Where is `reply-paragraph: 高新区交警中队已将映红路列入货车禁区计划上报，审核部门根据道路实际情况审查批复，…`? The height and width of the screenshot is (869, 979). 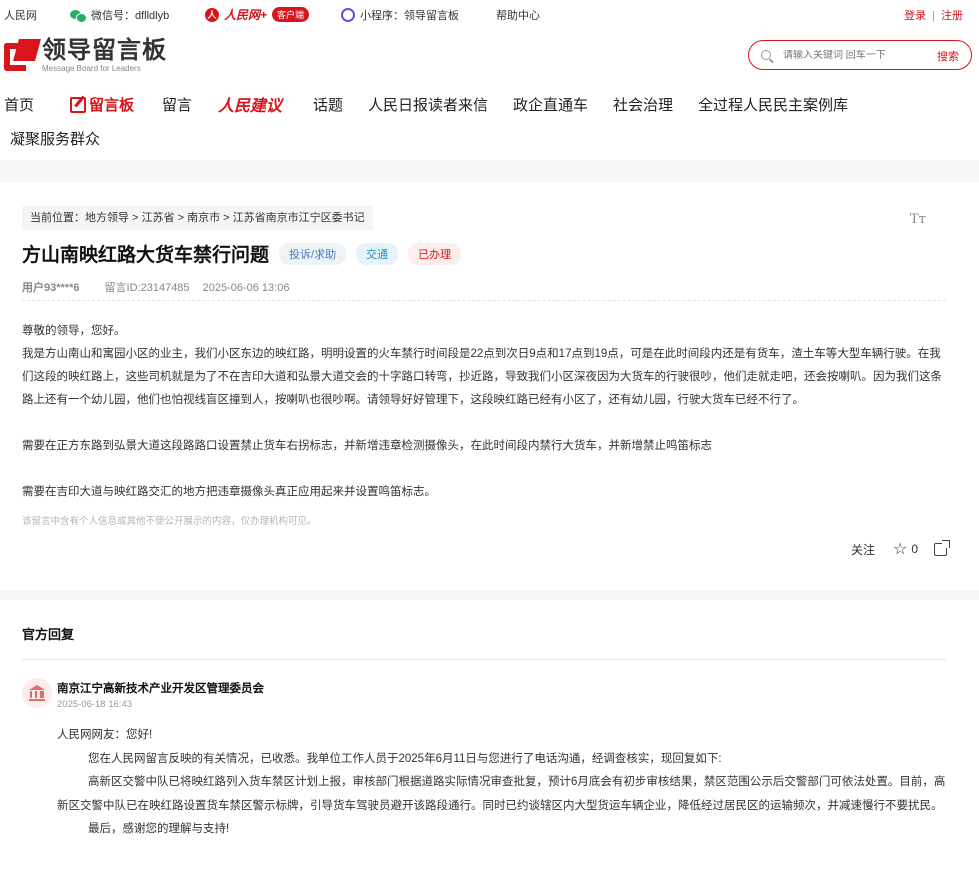
reply-paragraph: 高新区交警中队已将映红路列入货车禁区计划上报，审核部门根据道路实际情况审查批复，… is located at coordinates (501, 794).